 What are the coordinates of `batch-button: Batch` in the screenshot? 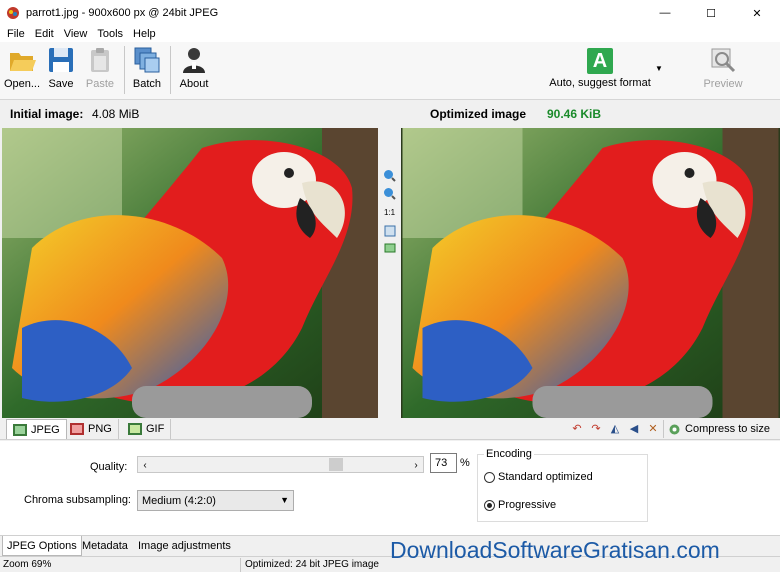 It's located at (147, 71).